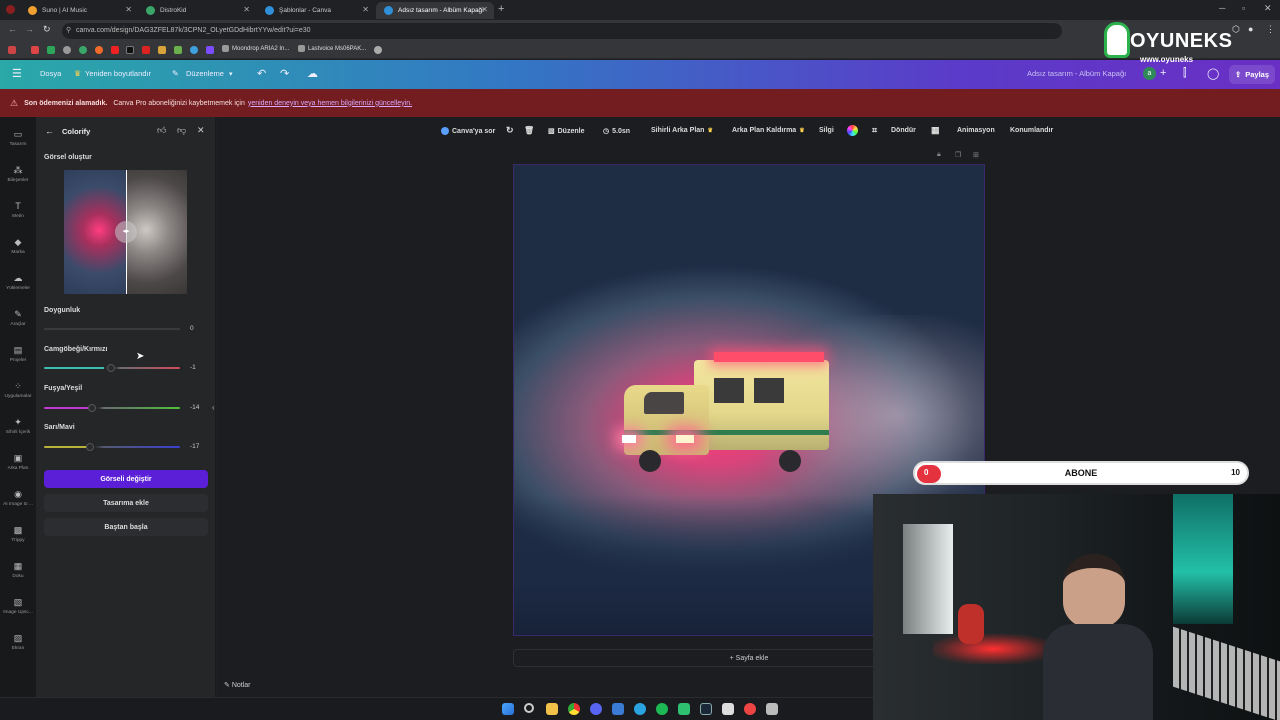  Describe the element at coordinates (194, 407) in the screenshot. I see `fuchsia-green-value: -14` at that location.